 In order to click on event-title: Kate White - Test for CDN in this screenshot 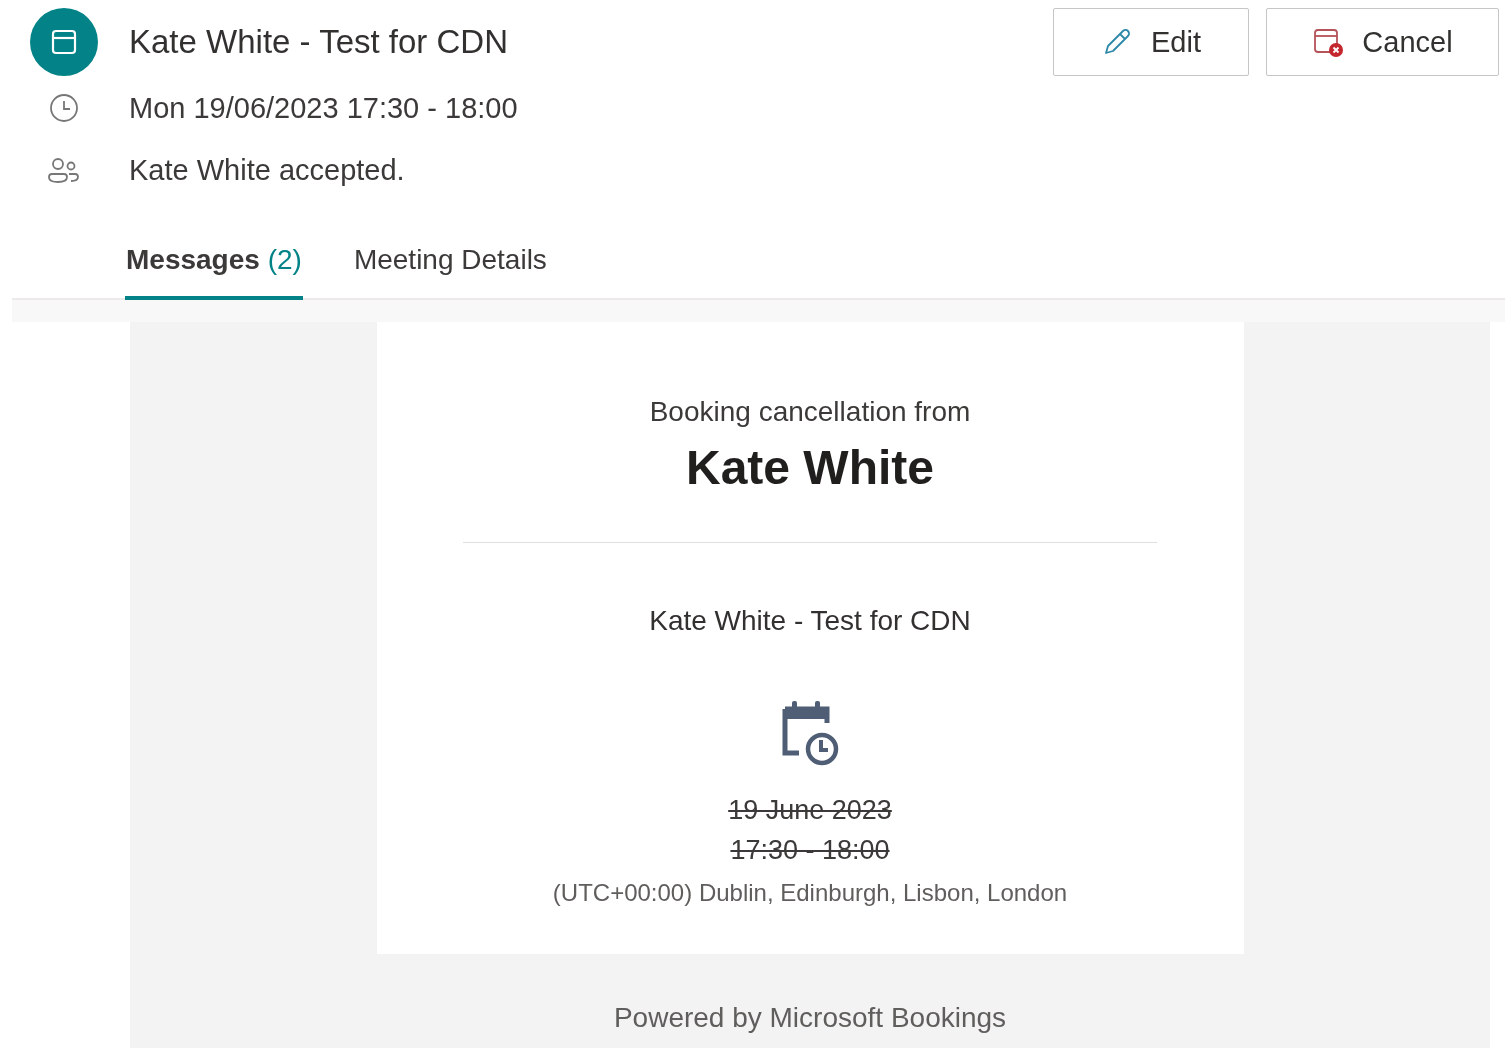, I will do `click(318, 42)`.